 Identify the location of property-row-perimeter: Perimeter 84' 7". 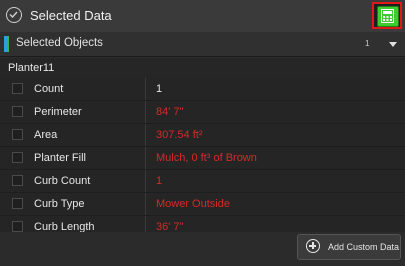
(202, 112).